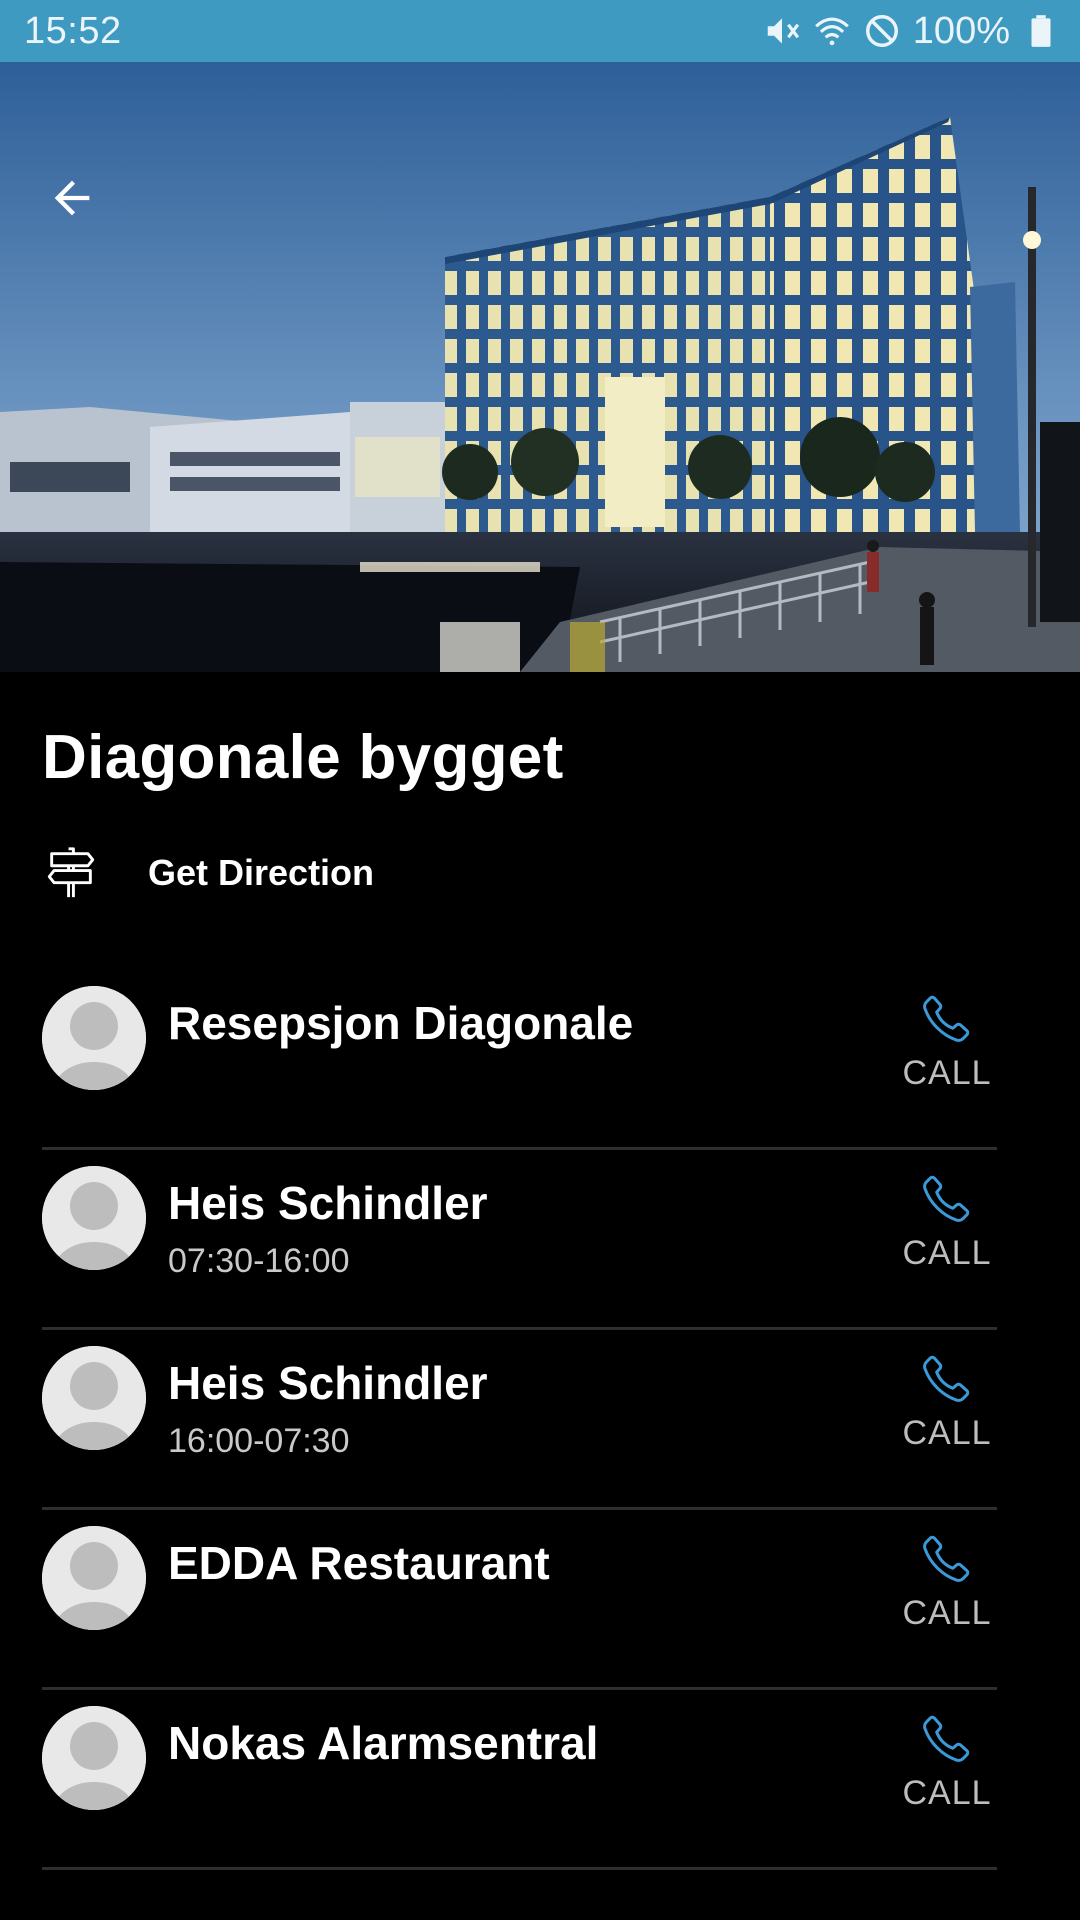 This screenshot has width=1080, height=1920. I want to click on wifi-icon, so click(831, 31).